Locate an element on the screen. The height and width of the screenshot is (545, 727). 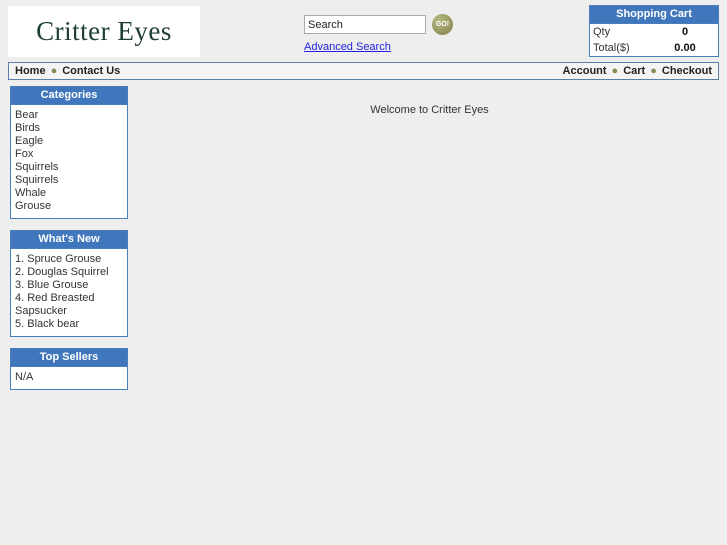
sidebar-item-squirrels-2: Squirrels is located at coordinates (69, 180).